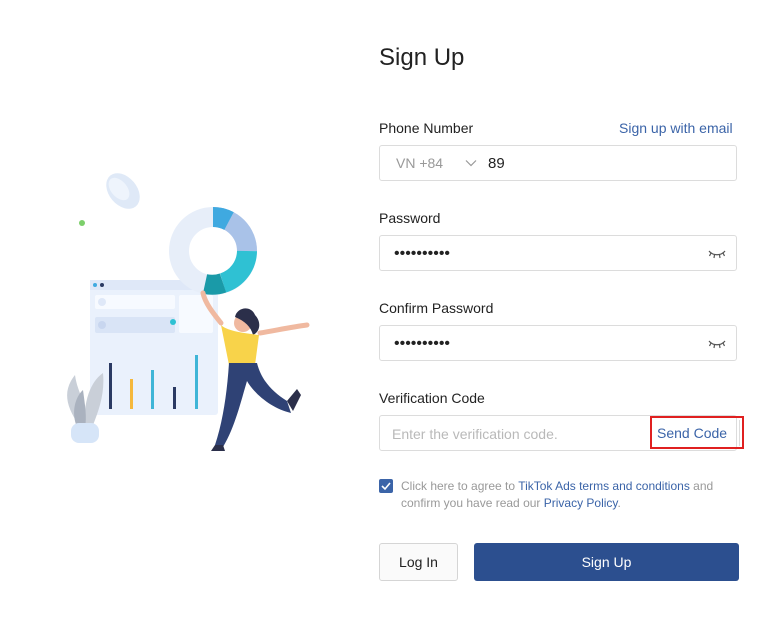 The width and height of the screenshot is (779, 622). Describe the element at coordinates (604, 486) in the screenshot. I see `terms-link: TikTok Ads terms and conditions` at that location.